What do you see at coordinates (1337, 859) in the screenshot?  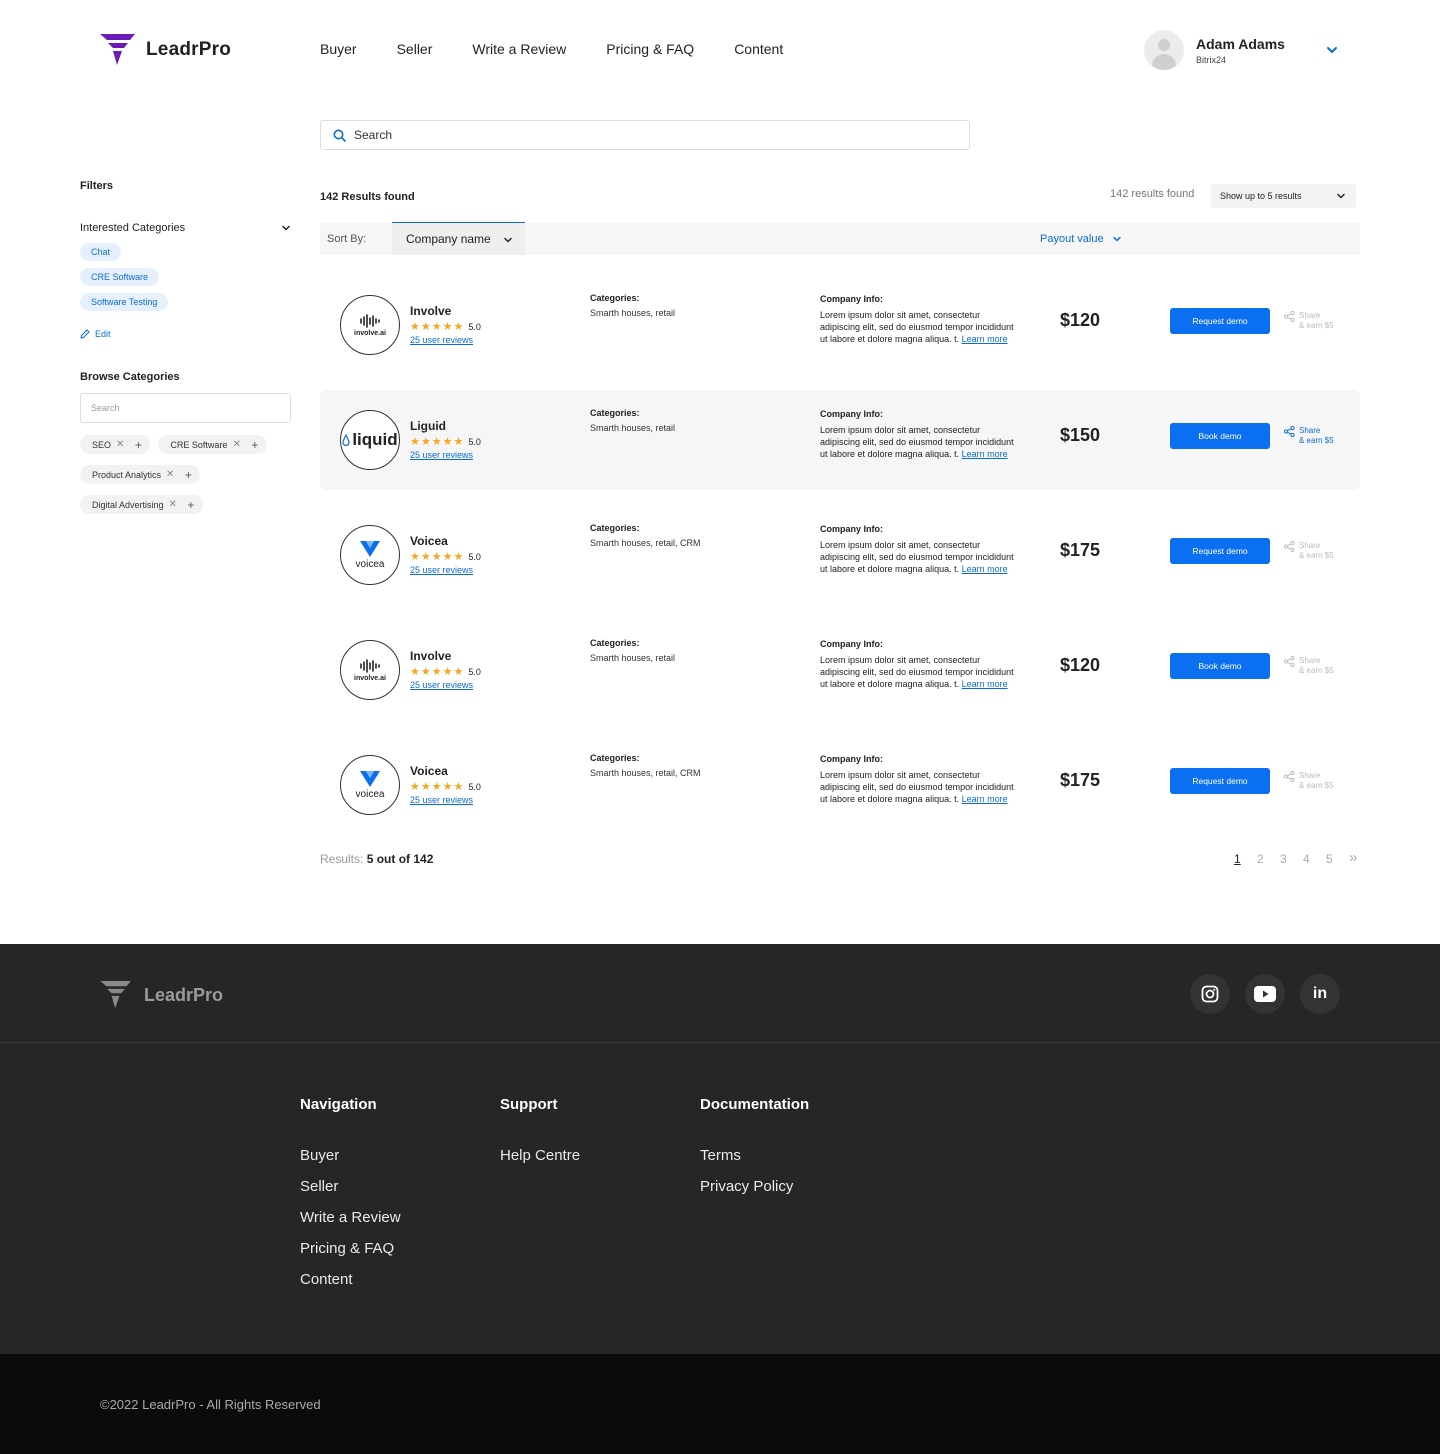 I see `page-5: 5` at bounding box center [1337, 859].